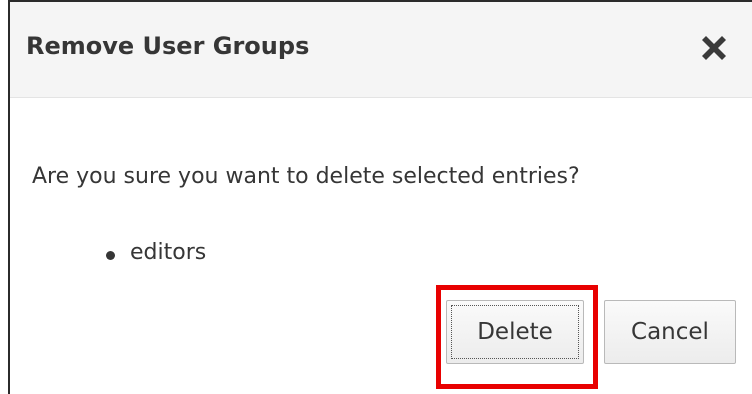 Image resolution: width=752 pixels, height=394 pixels. I want to click on cancel-button: Cancel, so click(670, 332).